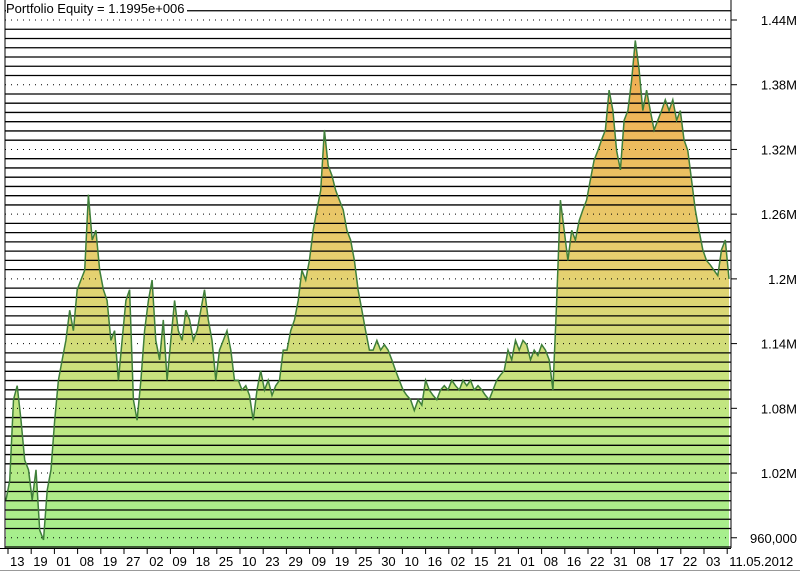 This screenshot has width=800, height=571. Describe the element at coordinates (779, 344) in the screenshot. I see `y-tick-label: 1.14M` at that location.